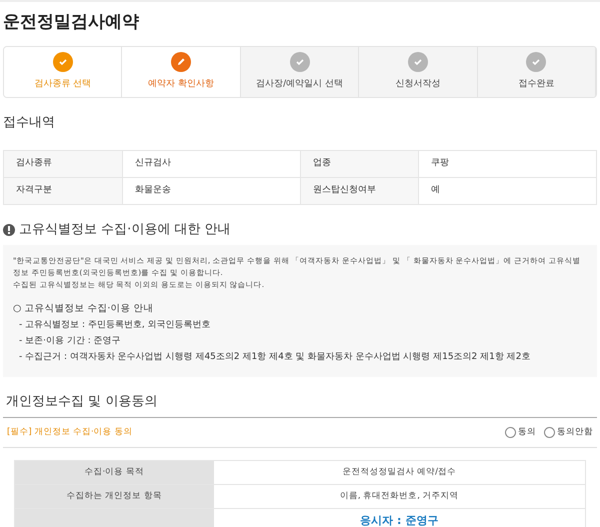  Describe the element at coordinates (71, 22) in the screenshot. I see `page-title: 운전정밀검사예약` at that location.